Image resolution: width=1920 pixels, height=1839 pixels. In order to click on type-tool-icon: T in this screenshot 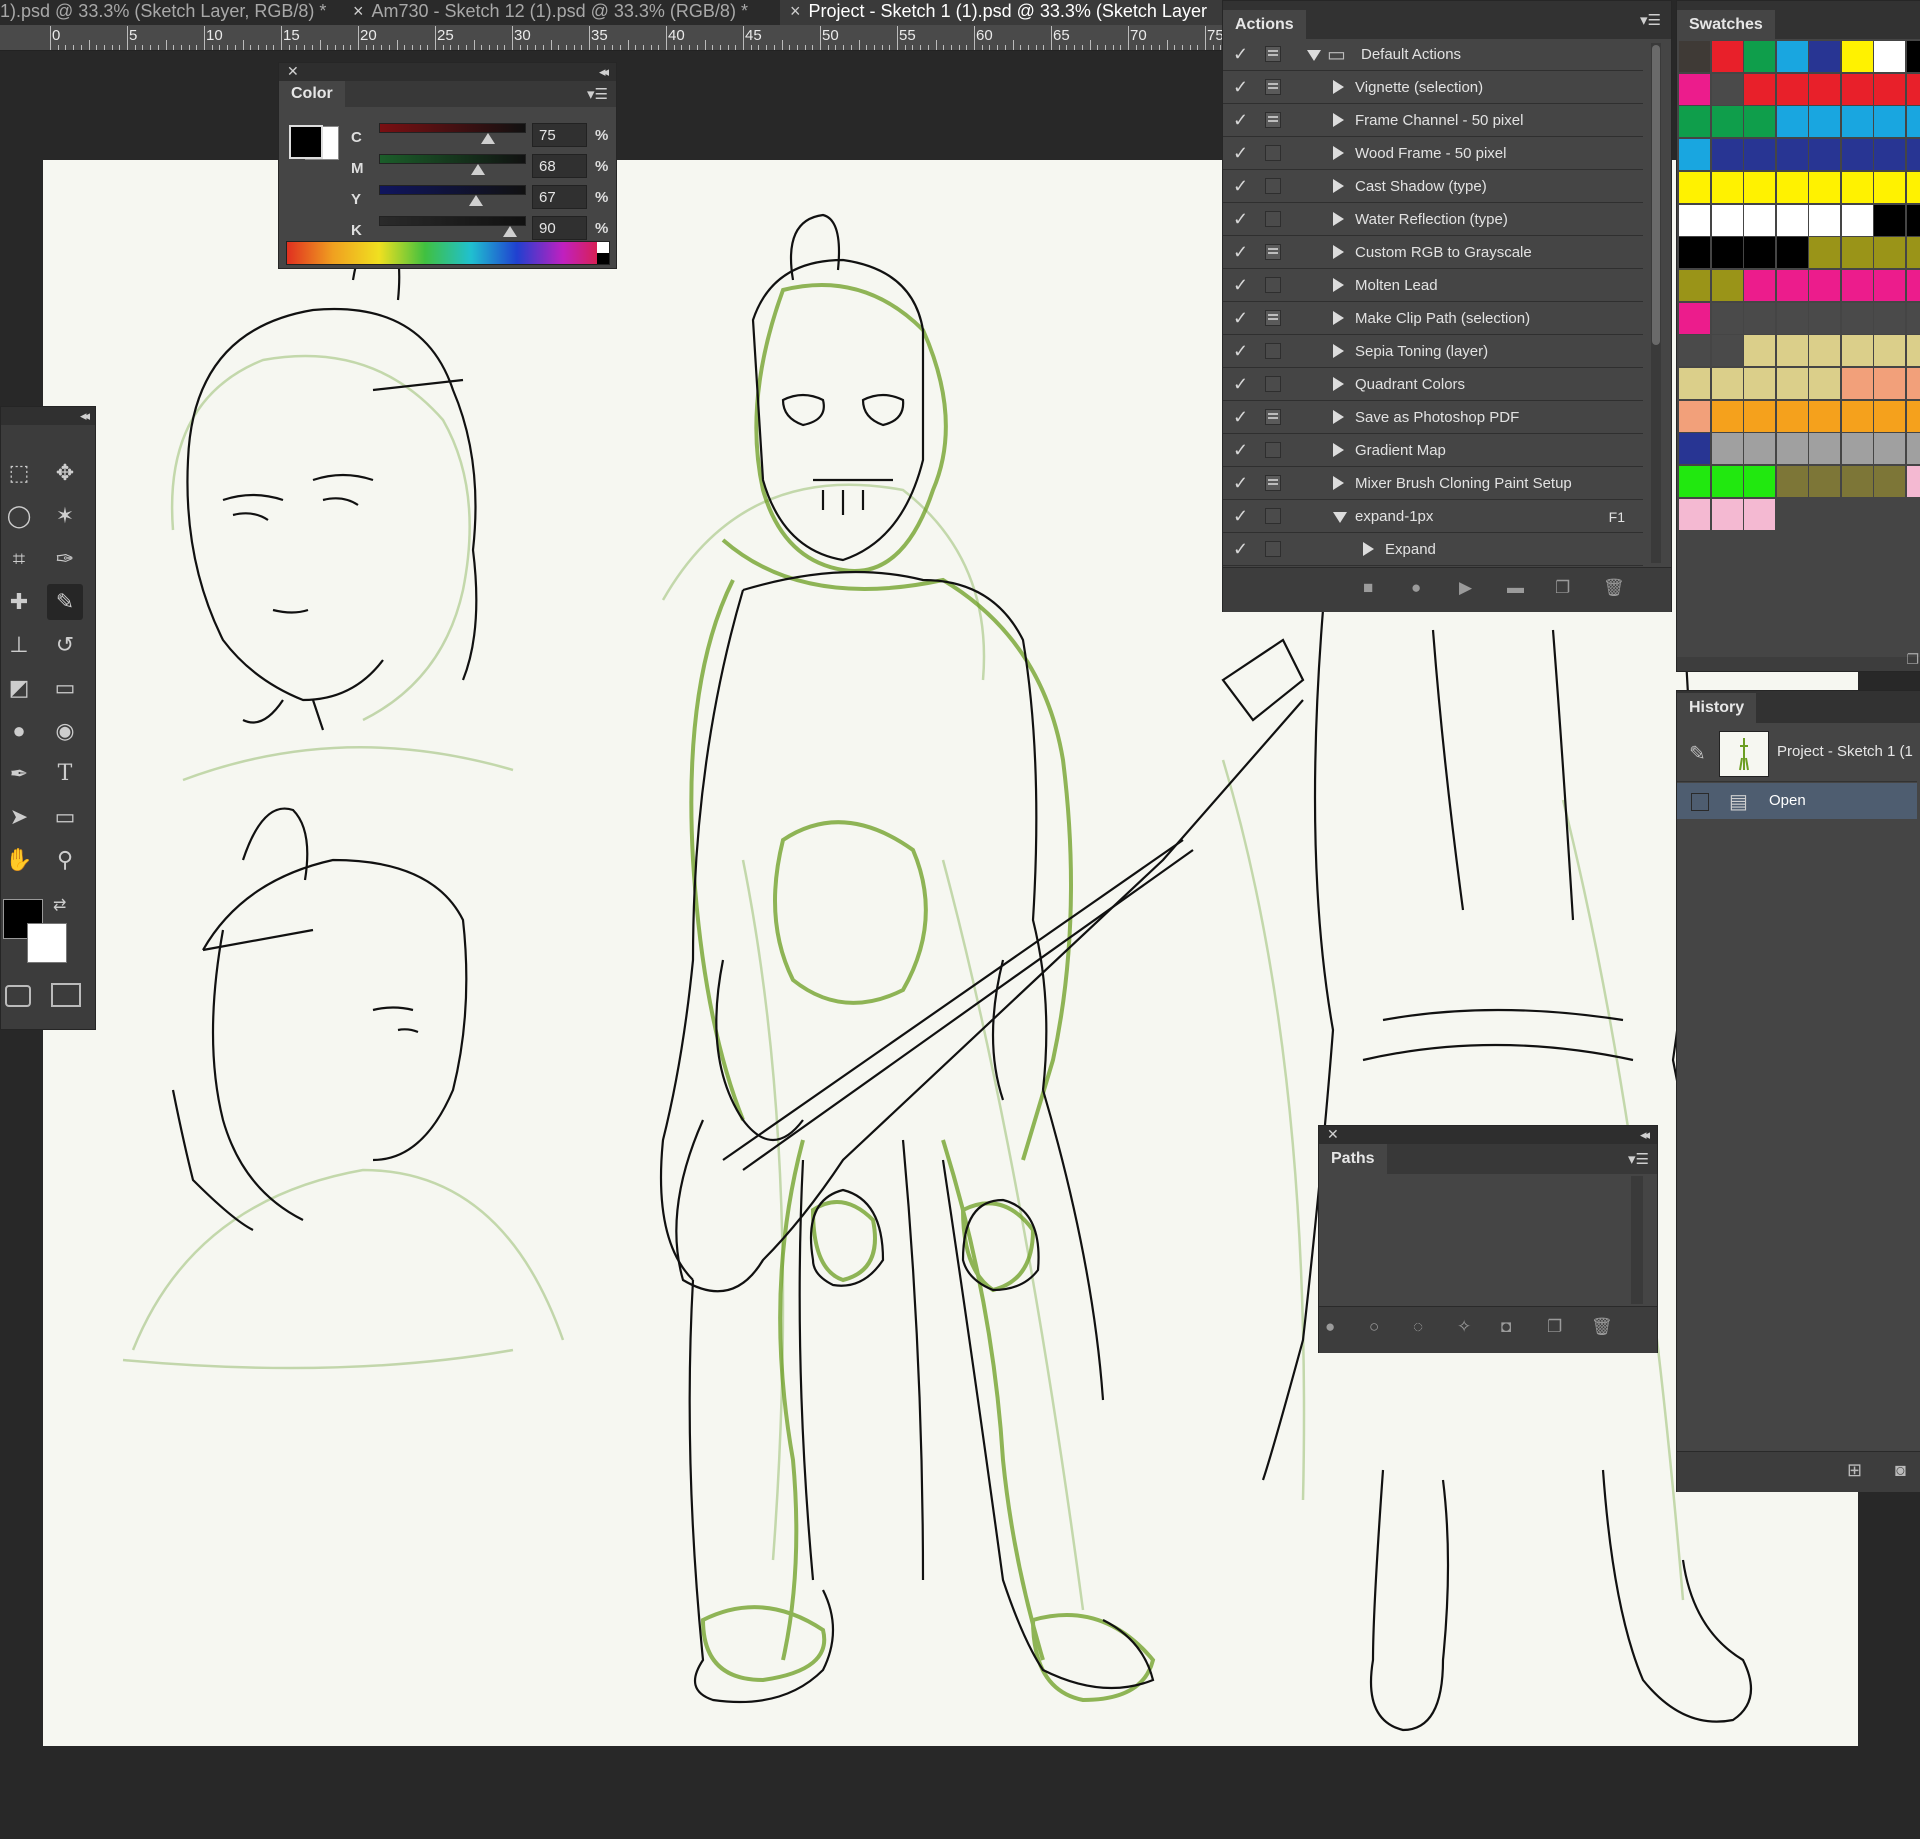, I will do `click(65, 774)`.